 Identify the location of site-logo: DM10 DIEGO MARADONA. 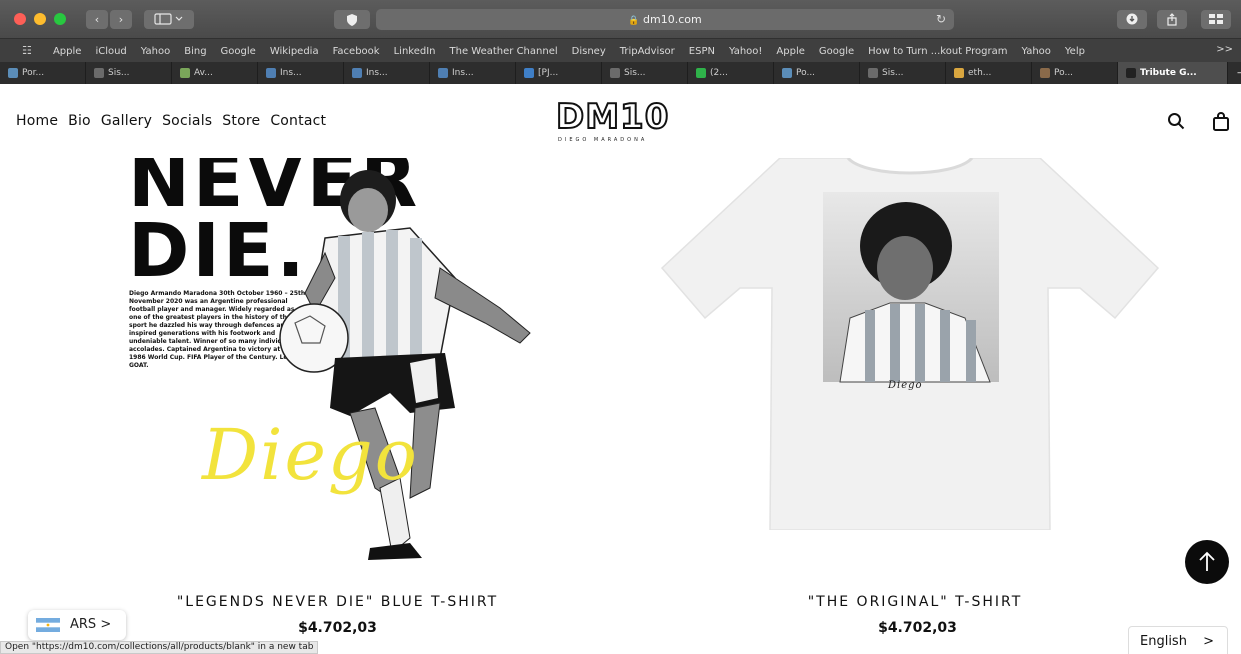
(626, 122).